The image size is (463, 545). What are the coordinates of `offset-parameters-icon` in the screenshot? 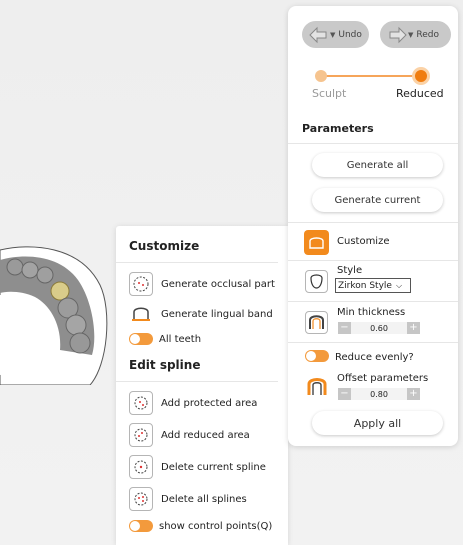 It's located at (316, 386).